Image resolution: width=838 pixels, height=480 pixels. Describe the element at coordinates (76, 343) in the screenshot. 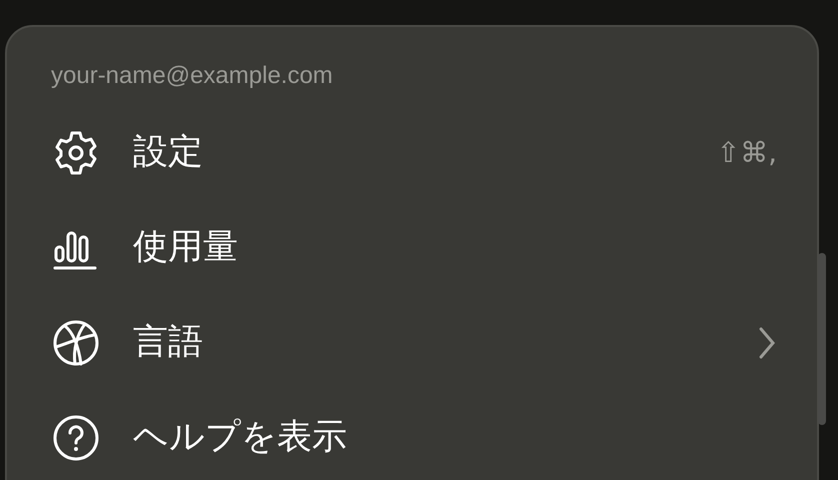

I see `globe-icon` at that location.